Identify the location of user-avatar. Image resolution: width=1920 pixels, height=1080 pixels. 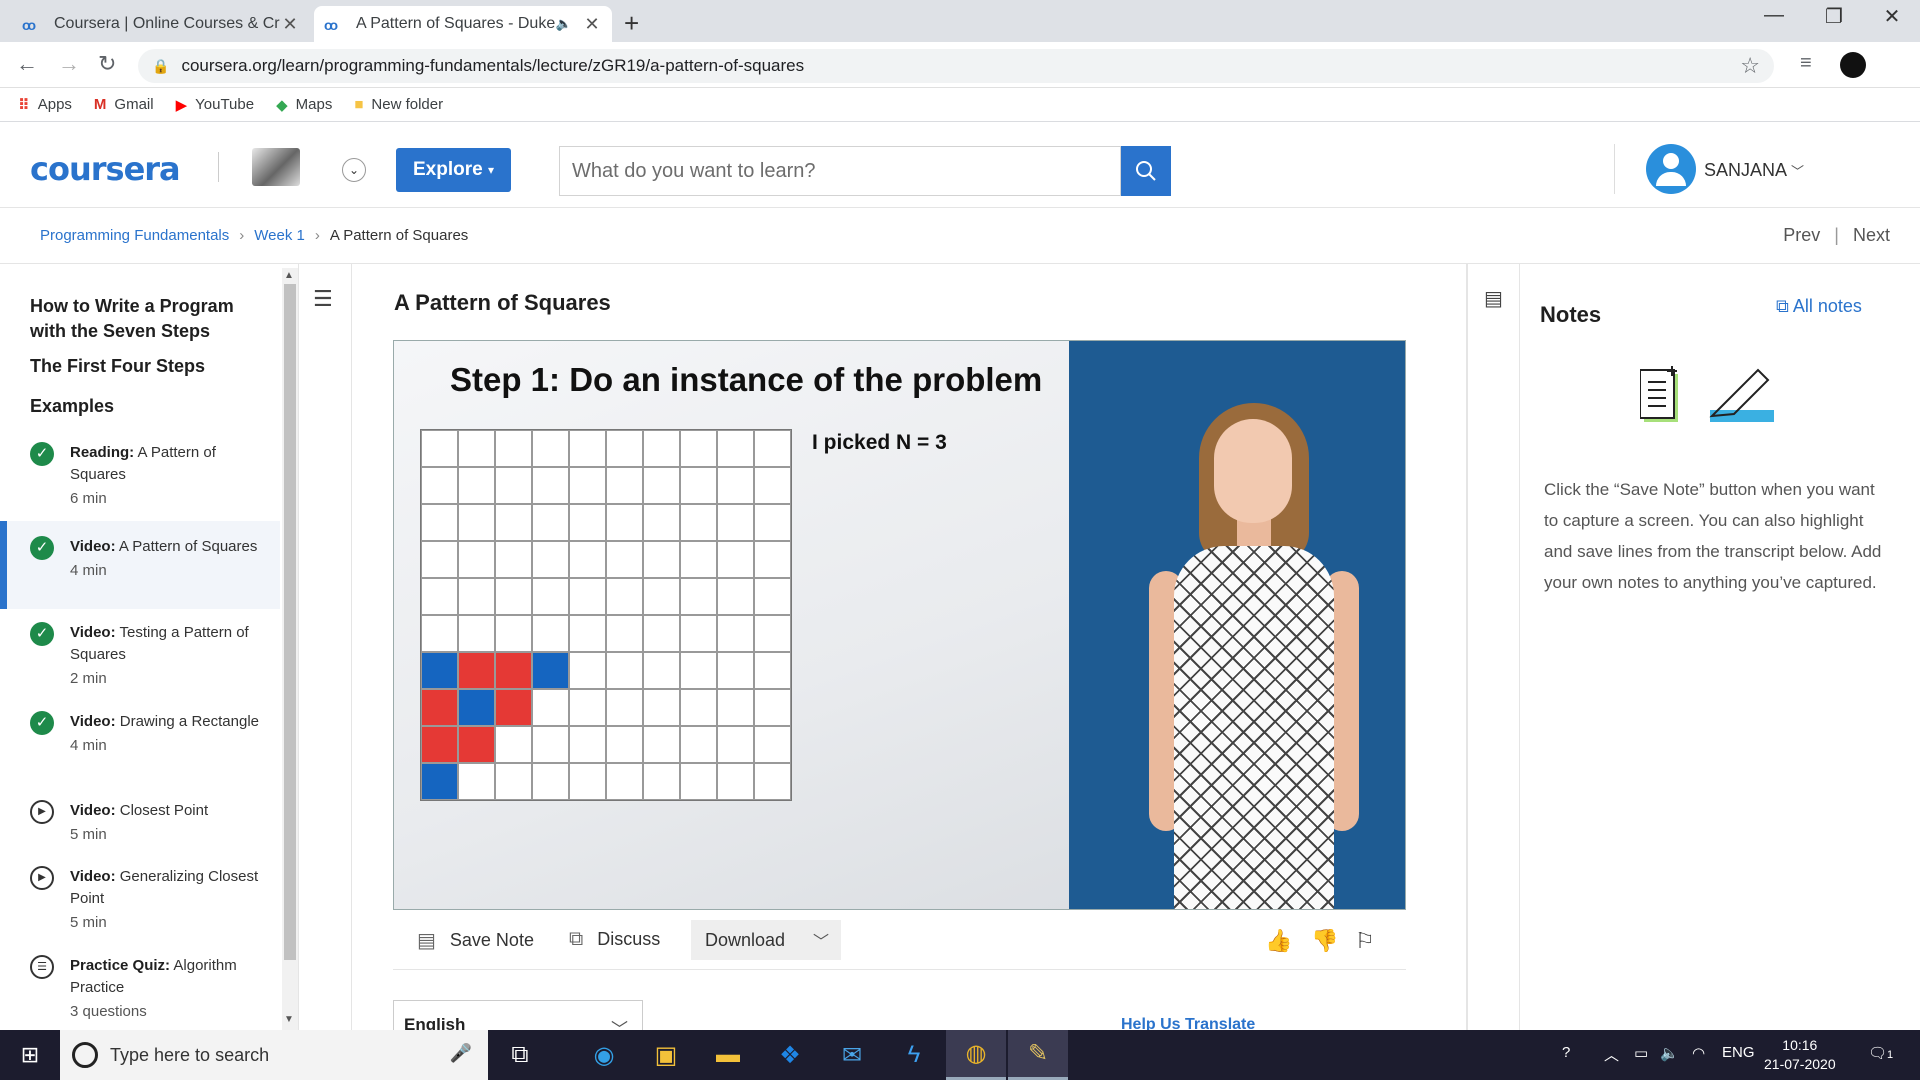
(1671, 169).